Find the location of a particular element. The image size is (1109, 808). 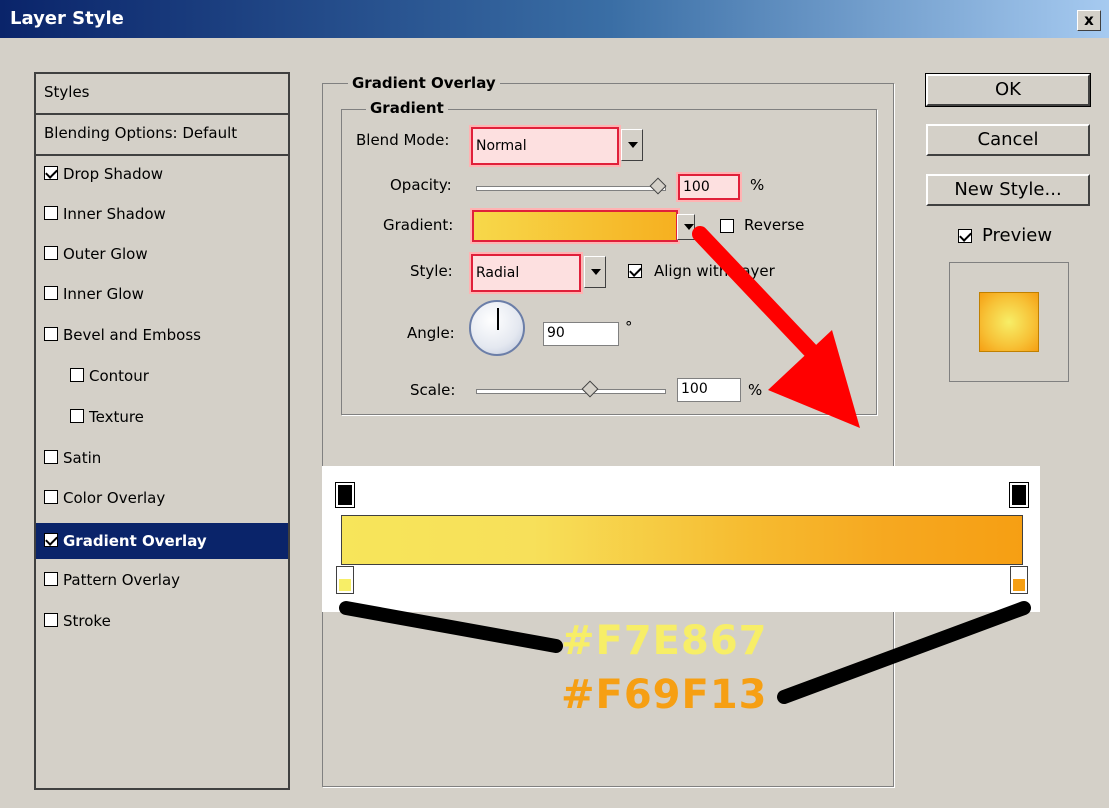

outer-glow-checkbox is located at coordinates (51, 252).